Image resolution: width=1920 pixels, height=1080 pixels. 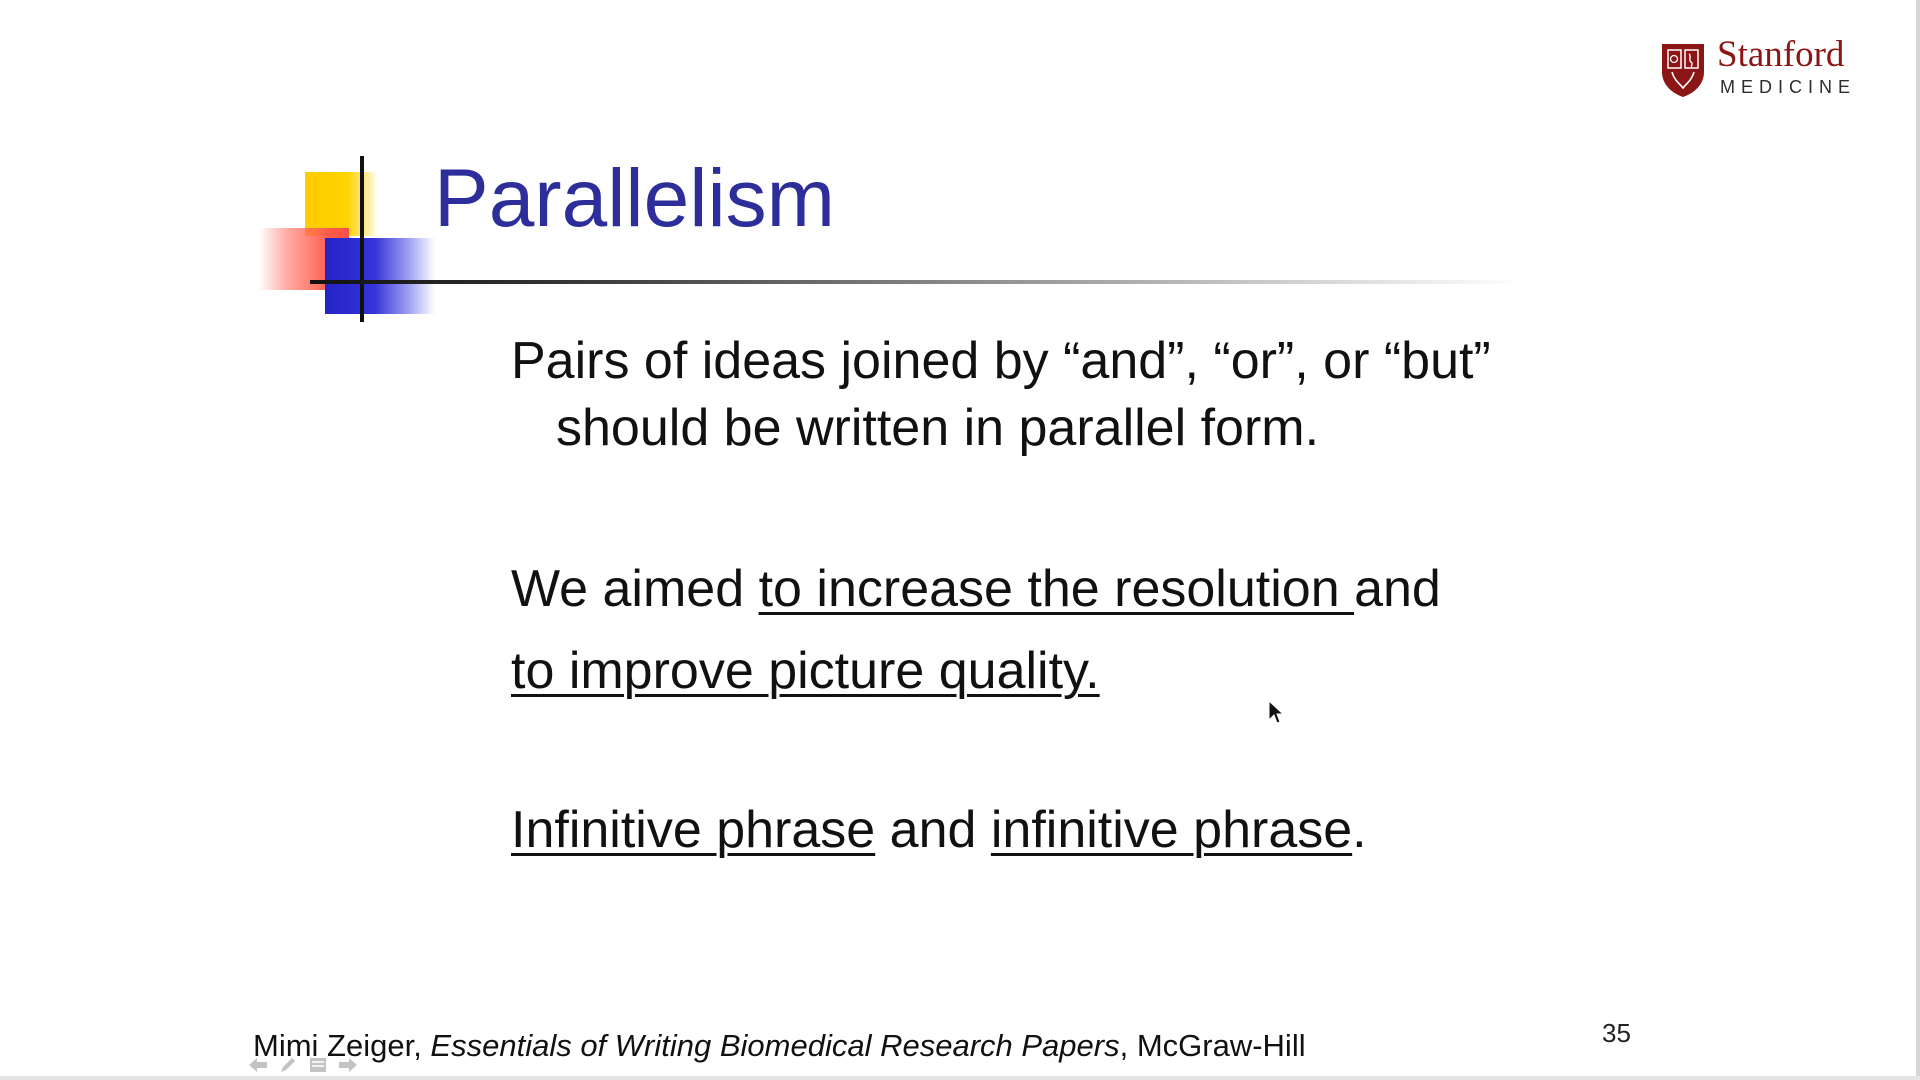 What do you see at coordinates (915, 282) in the screenshot?
I see `title-underline-rule` at bounding box center [915, 282].